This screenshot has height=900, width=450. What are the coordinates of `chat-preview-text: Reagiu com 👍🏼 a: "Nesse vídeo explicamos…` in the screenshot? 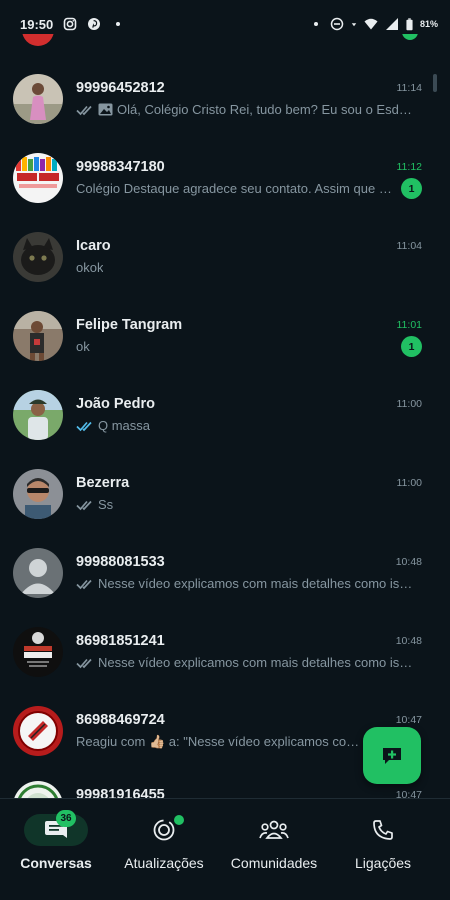 It's located at (219, 741).